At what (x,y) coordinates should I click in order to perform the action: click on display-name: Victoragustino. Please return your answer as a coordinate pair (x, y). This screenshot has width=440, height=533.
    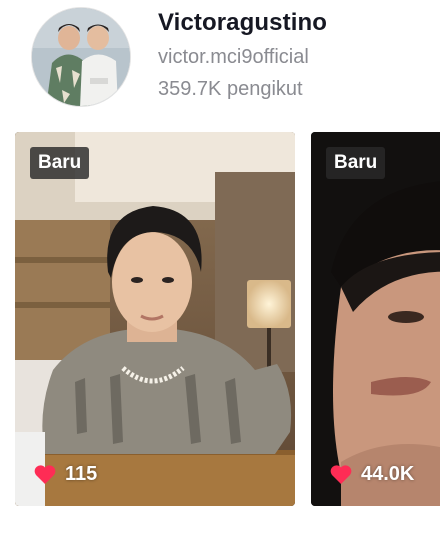
    Looking at the image, I should click on (242, 23).